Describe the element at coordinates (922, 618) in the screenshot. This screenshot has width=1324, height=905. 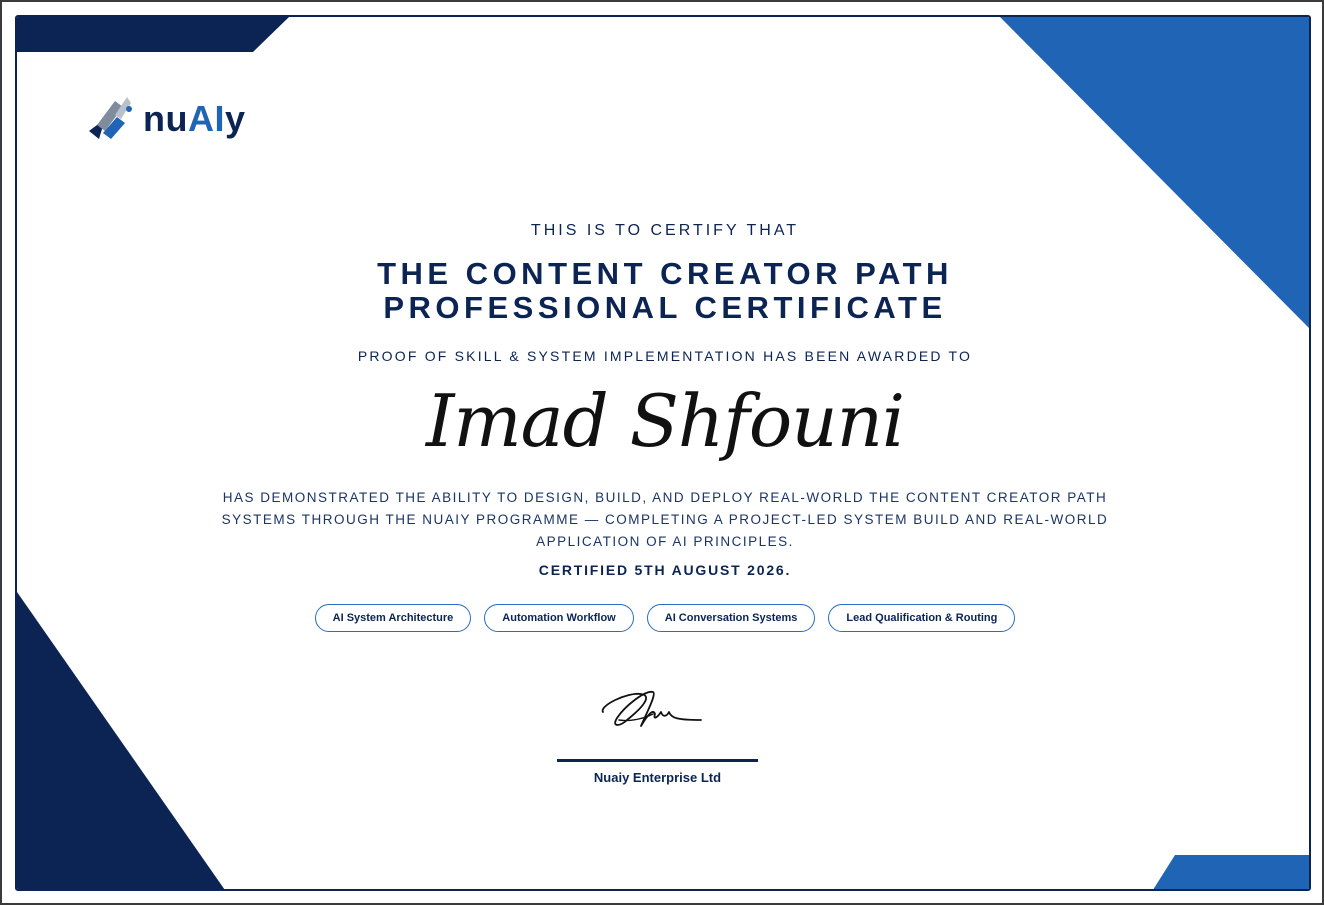
I see `skill-pill-lead-qualification-routing: Lead Qualification & Routing` at that location.